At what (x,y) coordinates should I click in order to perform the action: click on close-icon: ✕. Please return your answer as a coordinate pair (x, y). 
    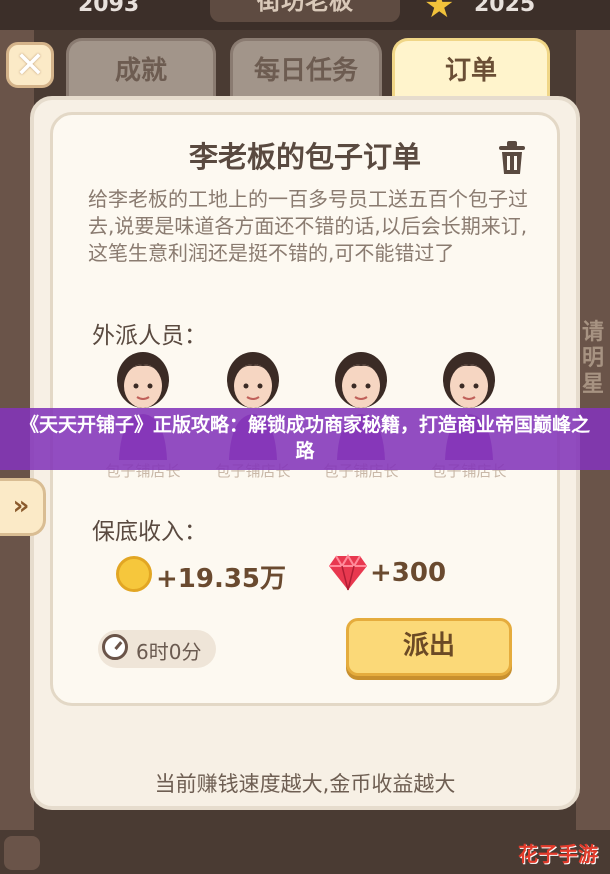
    Looking at the image, I should click on (30, 65).